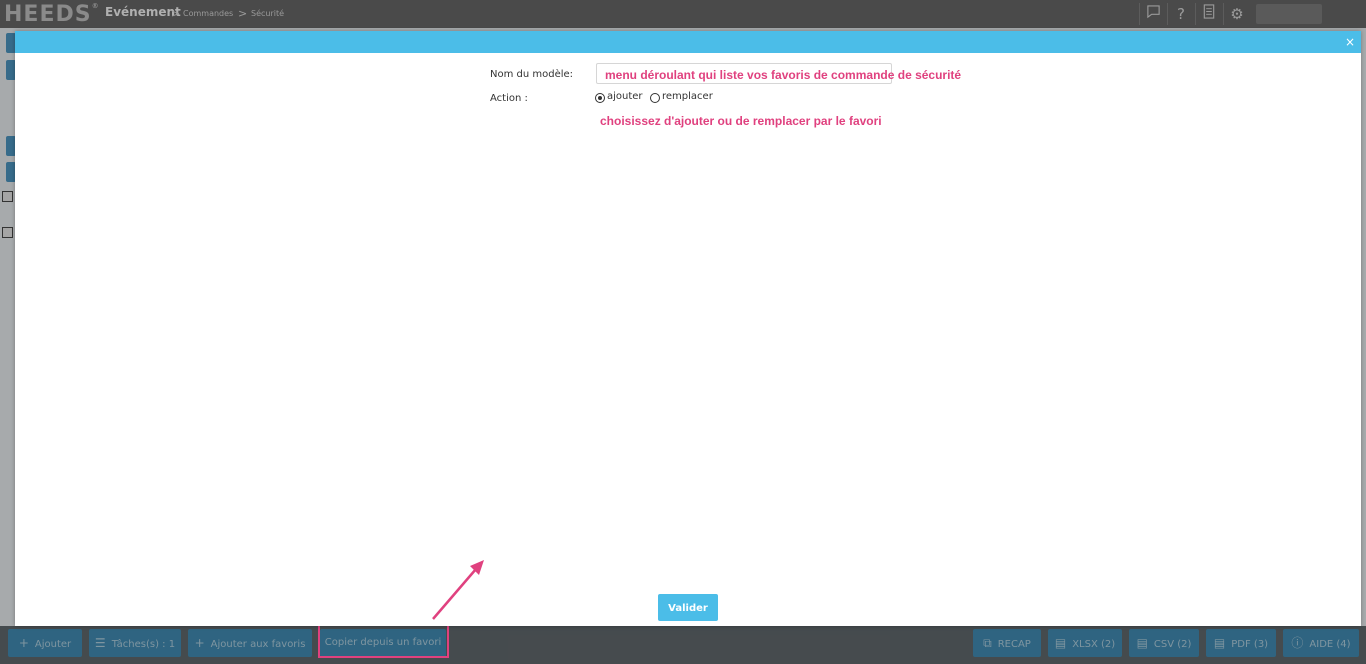  I want to click on heeds-logo: HEEDS®, so click(52, 14).